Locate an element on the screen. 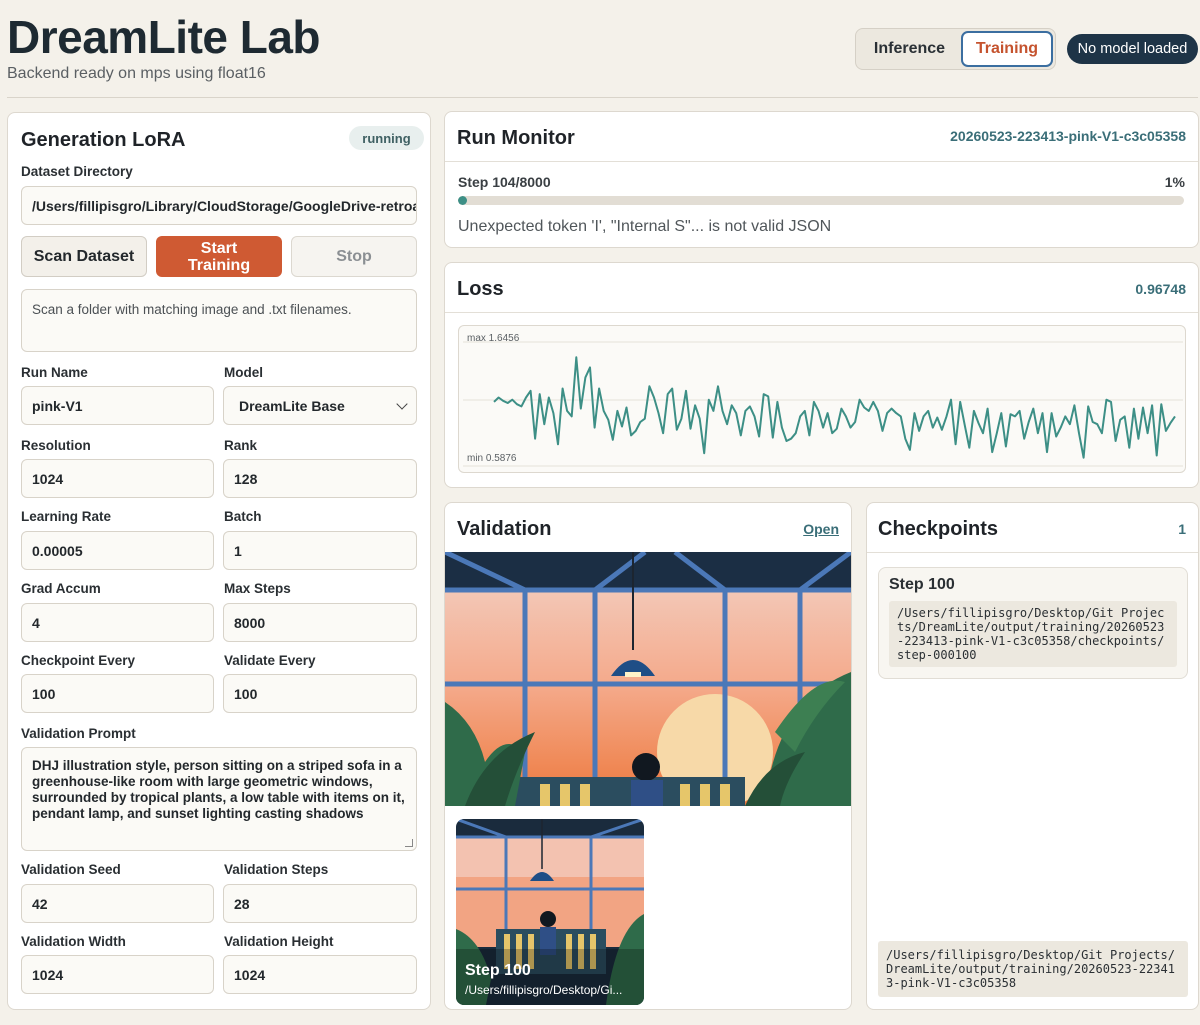  loss-series-line is located at coordinates (834, 407).